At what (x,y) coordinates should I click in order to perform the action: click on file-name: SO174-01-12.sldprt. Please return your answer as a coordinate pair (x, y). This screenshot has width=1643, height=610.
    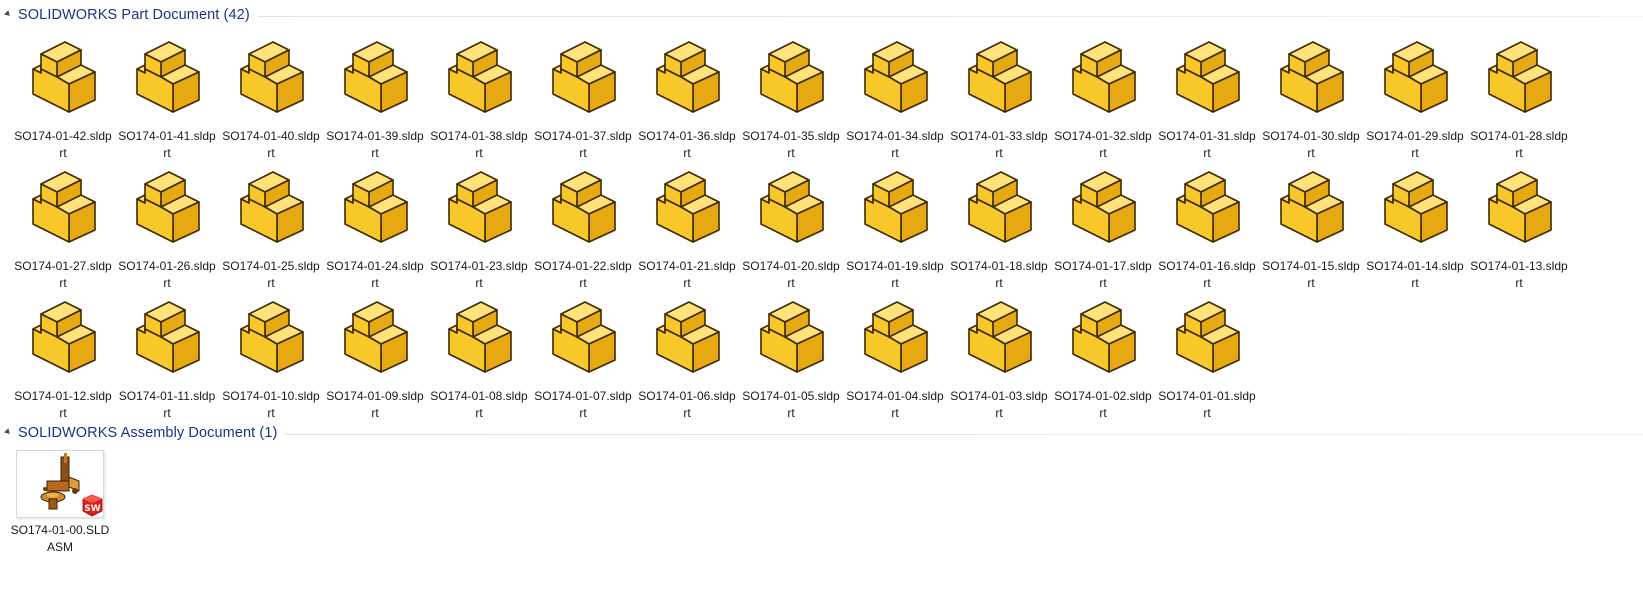
    Looking at the image, I should click on (63, 404).